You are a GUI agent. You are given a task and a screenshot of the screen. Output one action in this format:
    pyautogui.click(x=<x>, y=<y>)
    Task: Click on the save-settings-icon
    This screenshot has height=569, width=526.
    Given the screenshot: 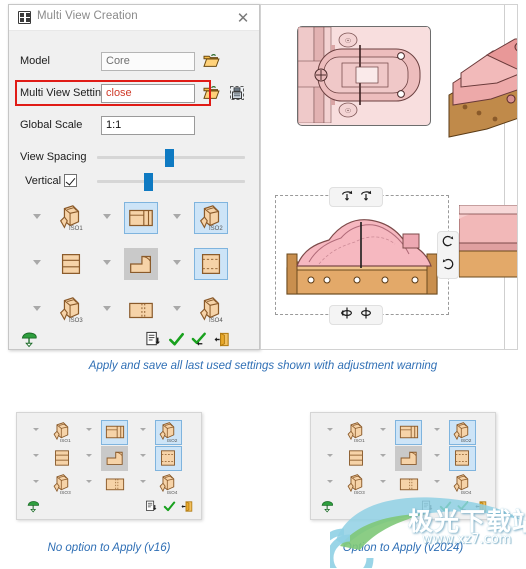 What is the action you would take?
    pyautogui.click(x=237, y=93)
    